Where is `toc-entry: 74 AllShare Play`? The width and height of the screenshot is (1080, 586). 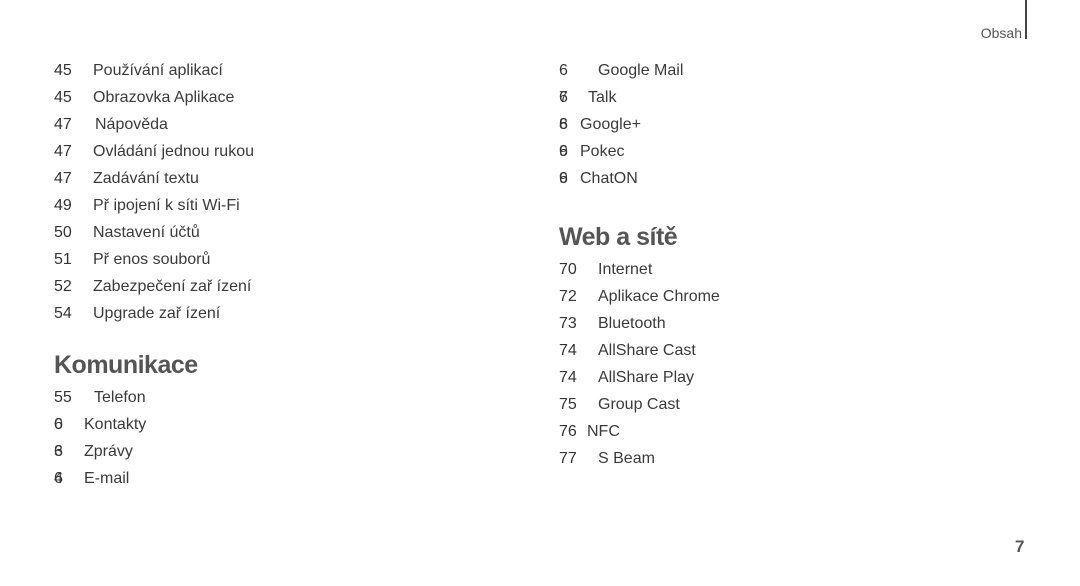
toc-entry: 74 AllShare Play is located at coordinates (639, 380).